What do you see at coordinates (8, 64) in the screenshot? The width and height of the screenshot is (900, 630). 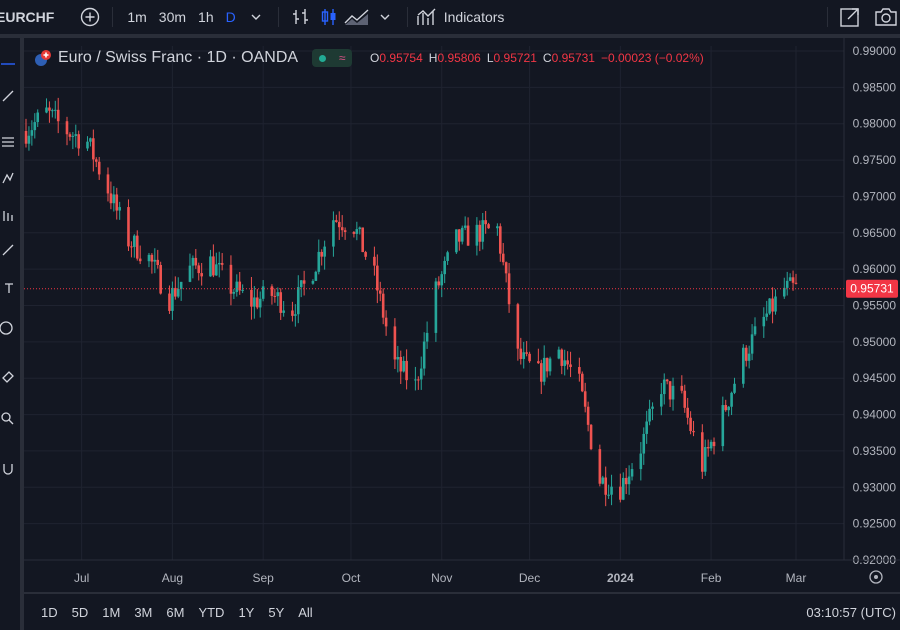 I see `crosshair-tool` at bounding box center [8, 64].